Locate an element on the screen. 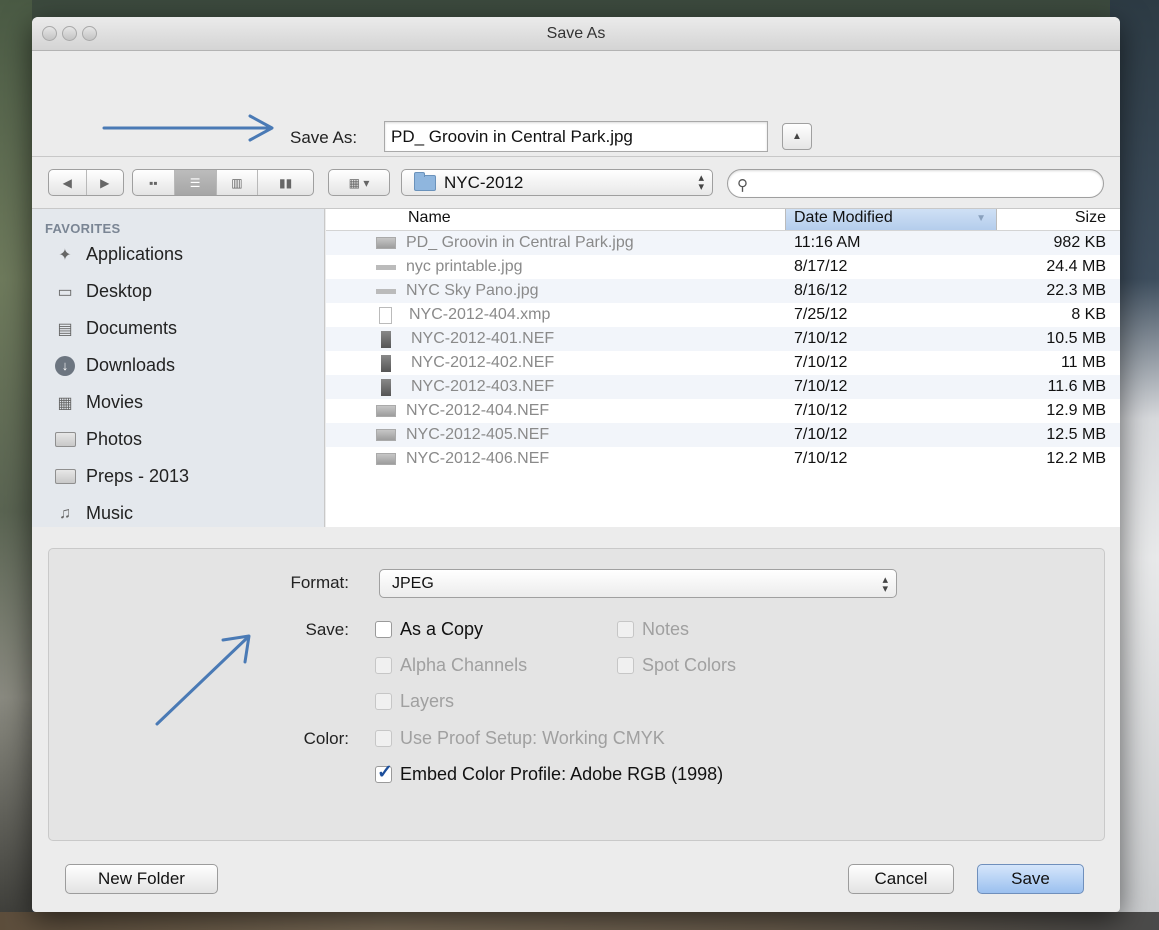  format-label: Format: is located at coordinates (319, 582).